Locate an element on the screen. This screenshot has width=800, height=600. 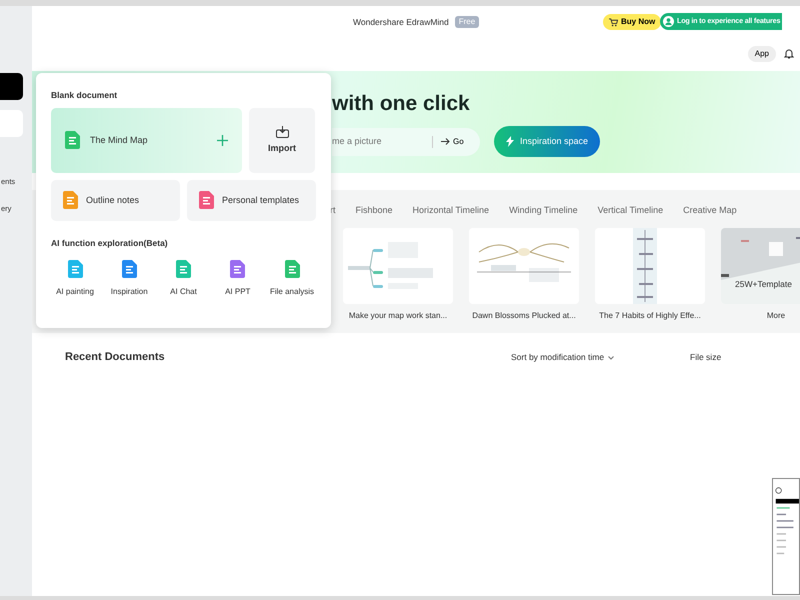
arrow-icon is located at coordinates (445, 142).